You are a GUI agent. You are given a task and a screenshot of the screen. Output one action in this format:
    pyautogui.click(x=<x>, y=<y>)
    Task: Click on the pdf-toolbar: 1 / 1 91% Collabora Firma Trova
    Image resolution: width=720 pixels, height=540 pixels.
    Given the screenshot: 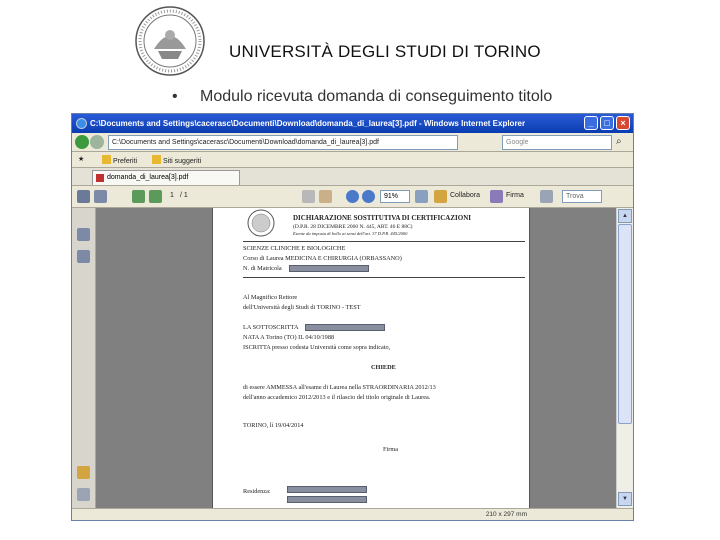 What is the action you would take?
    pyautogui.click(x=352, y=197)
    